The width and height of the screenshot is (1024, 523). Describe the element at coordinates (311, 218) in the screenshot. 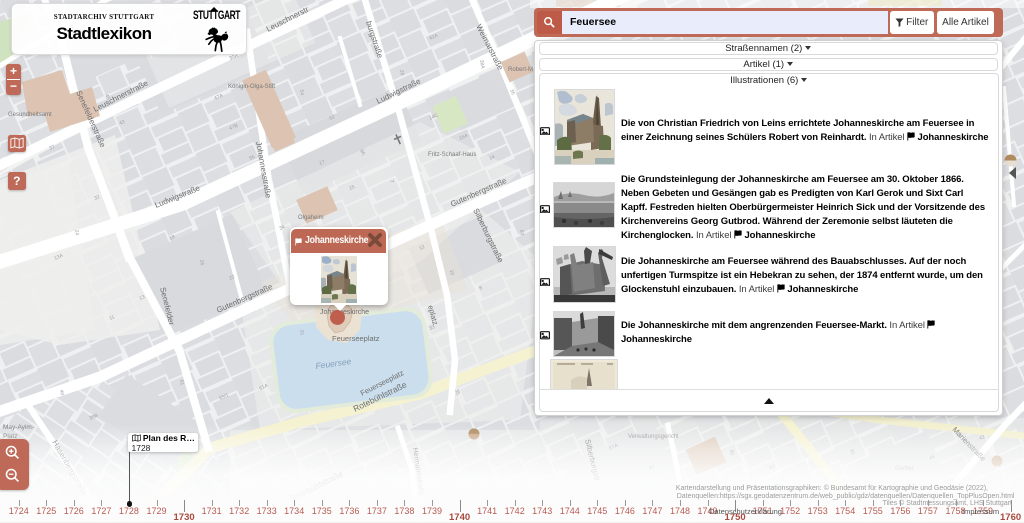

I see `svg-text: Olgaheim` at that location.